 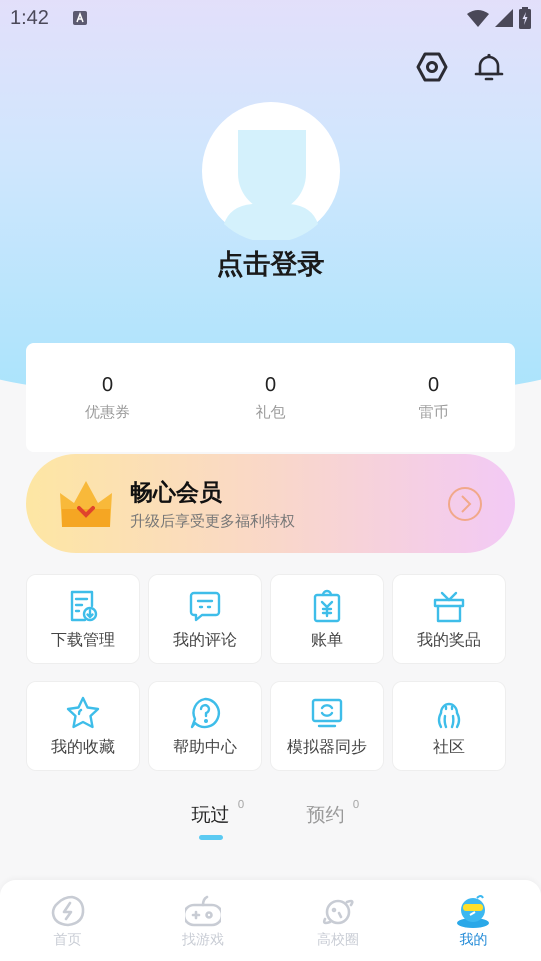 What do you see at coordinates (465, 504) in the screenshot?
I see `chevron-right-icon` at bounding box center [465, 504].